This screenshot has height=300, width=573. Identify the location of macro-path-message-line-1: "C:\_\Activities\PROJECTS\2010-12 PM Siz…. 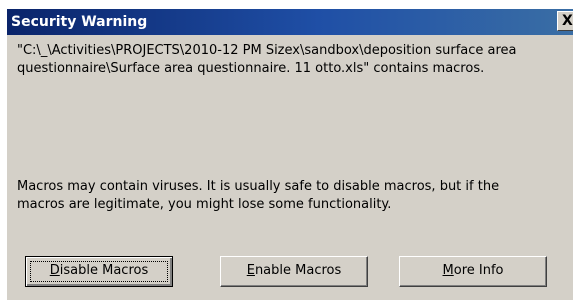
(267, 50).